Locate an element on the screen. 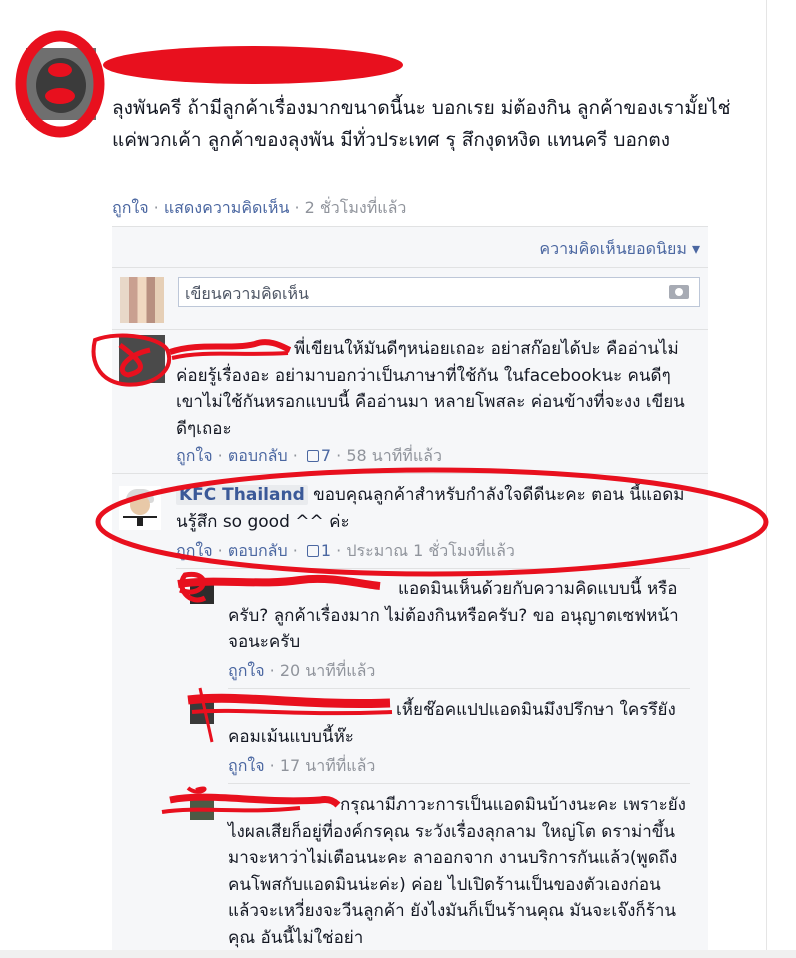  kfc-author-name: KFC Thailand is located at coordinates (242, 495).